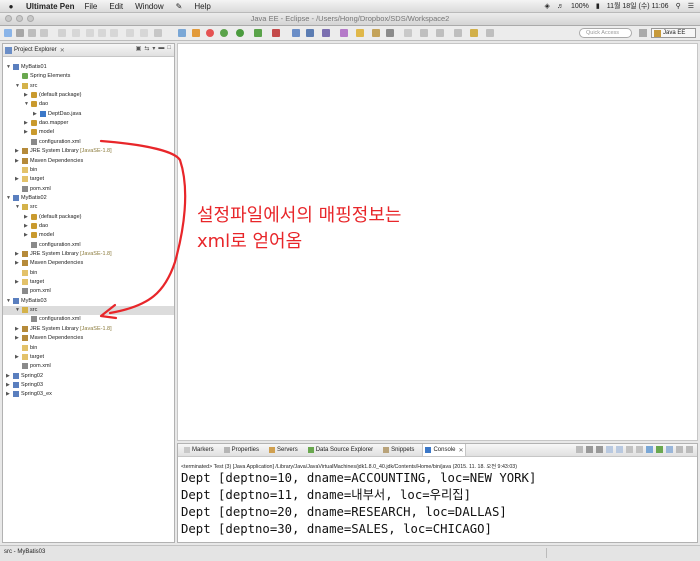 This screenshot has width=700, height=561. What do you see at coordinates (659, 449) in the screenshot?
I see `display-console-icon` at bounding box center [659, 449].